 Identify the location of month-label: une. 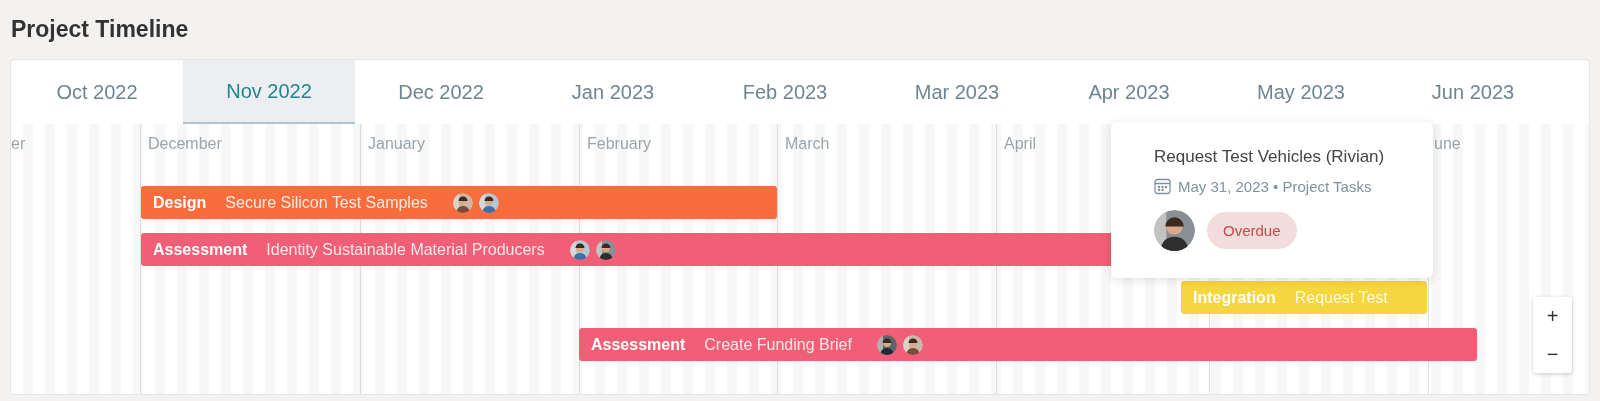
(1447, 144).